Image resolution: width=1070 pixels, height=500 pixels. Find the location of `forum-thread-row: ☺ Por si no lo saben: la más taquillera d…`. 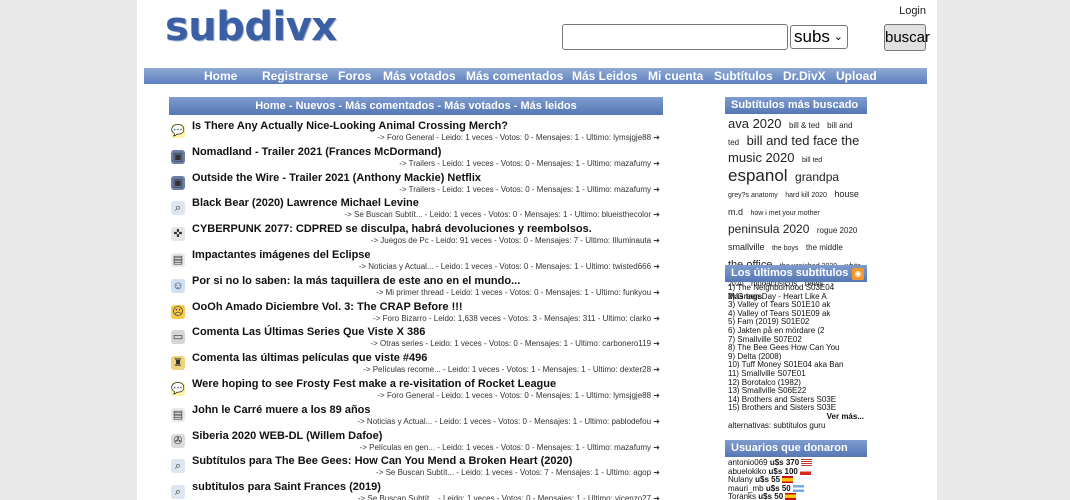

forum-thread-row: ☺ Por si no lo saben: la más taquillera d… is located at coordinates (416, 286).